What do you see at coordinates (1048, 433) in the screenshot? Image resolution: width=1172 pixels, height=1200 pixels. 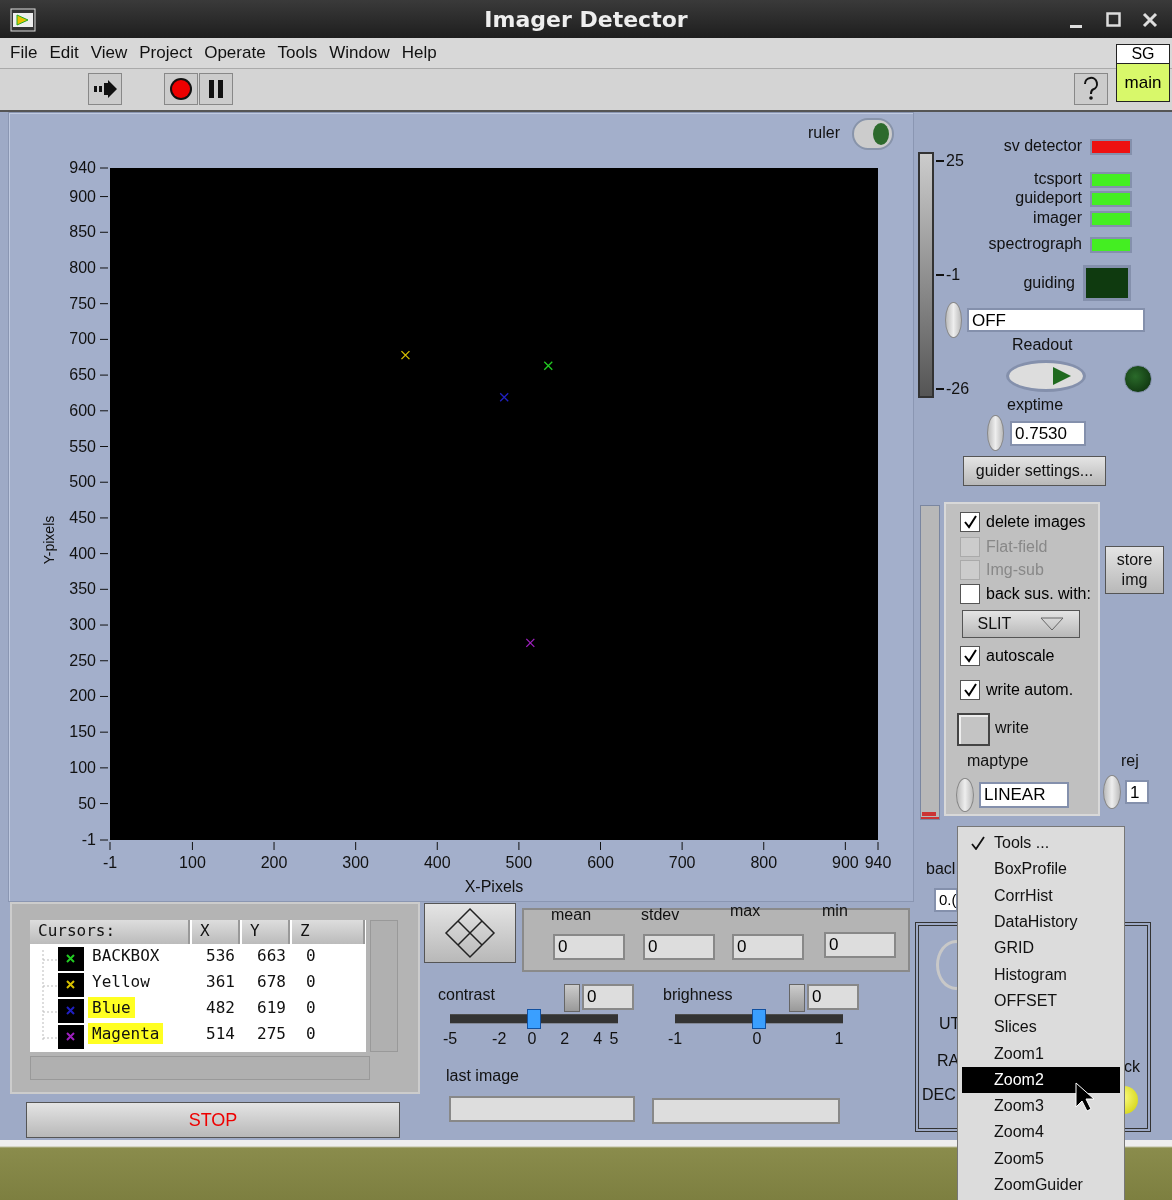 I see `exptime-field: 0.7530` at bounding box center [1048, 433].